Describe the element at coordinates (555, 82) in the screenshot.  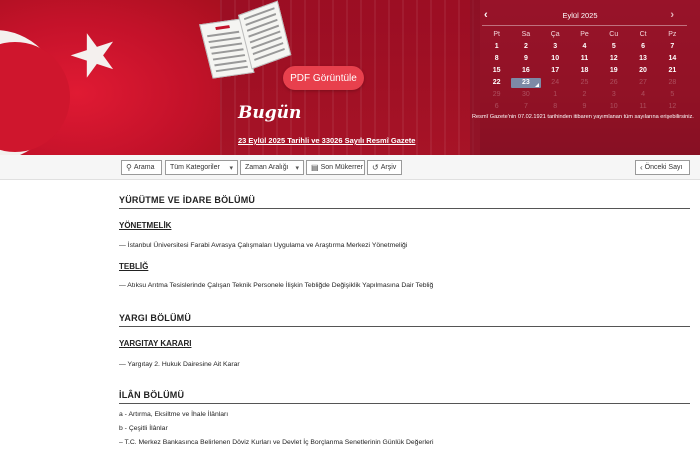
I see `calendar-day: 24` at that location.